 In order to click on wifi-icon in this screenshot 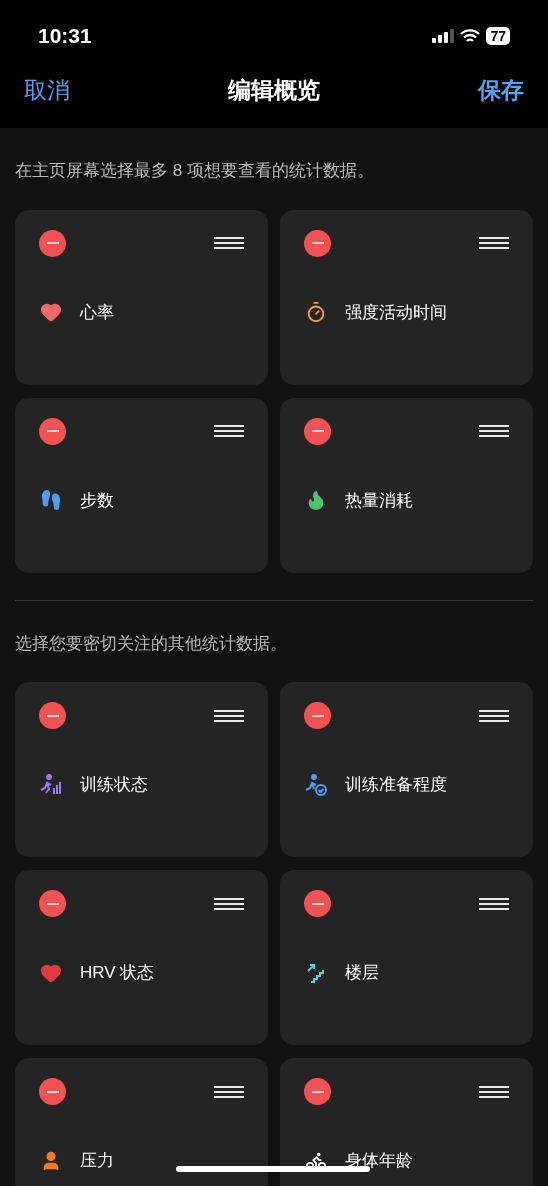, I will do `click(470, 36)`.